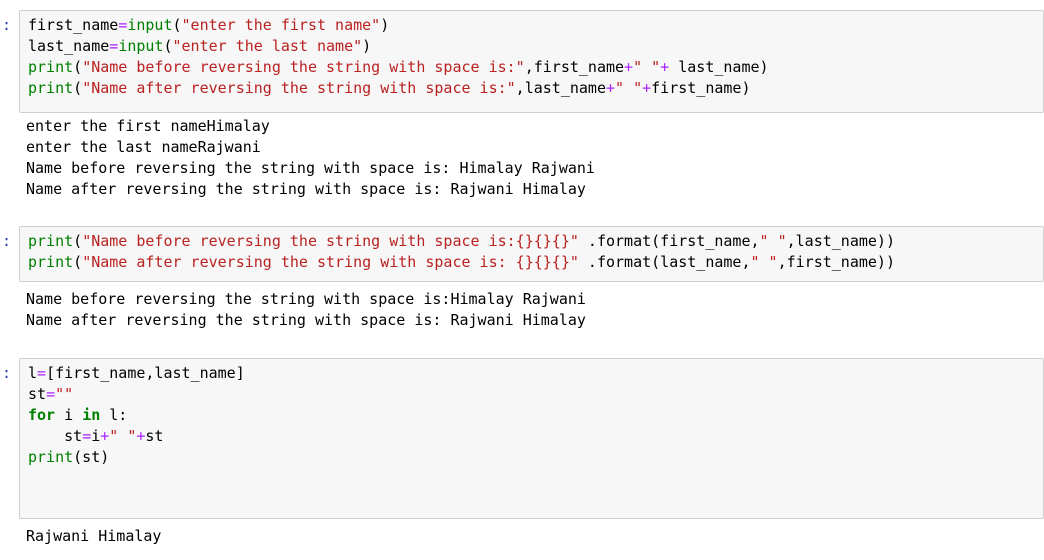  What do you see at coordinates (701, 88) in the screenshot?
I see `code-text: first_name)` at bounding box center [701, 88].